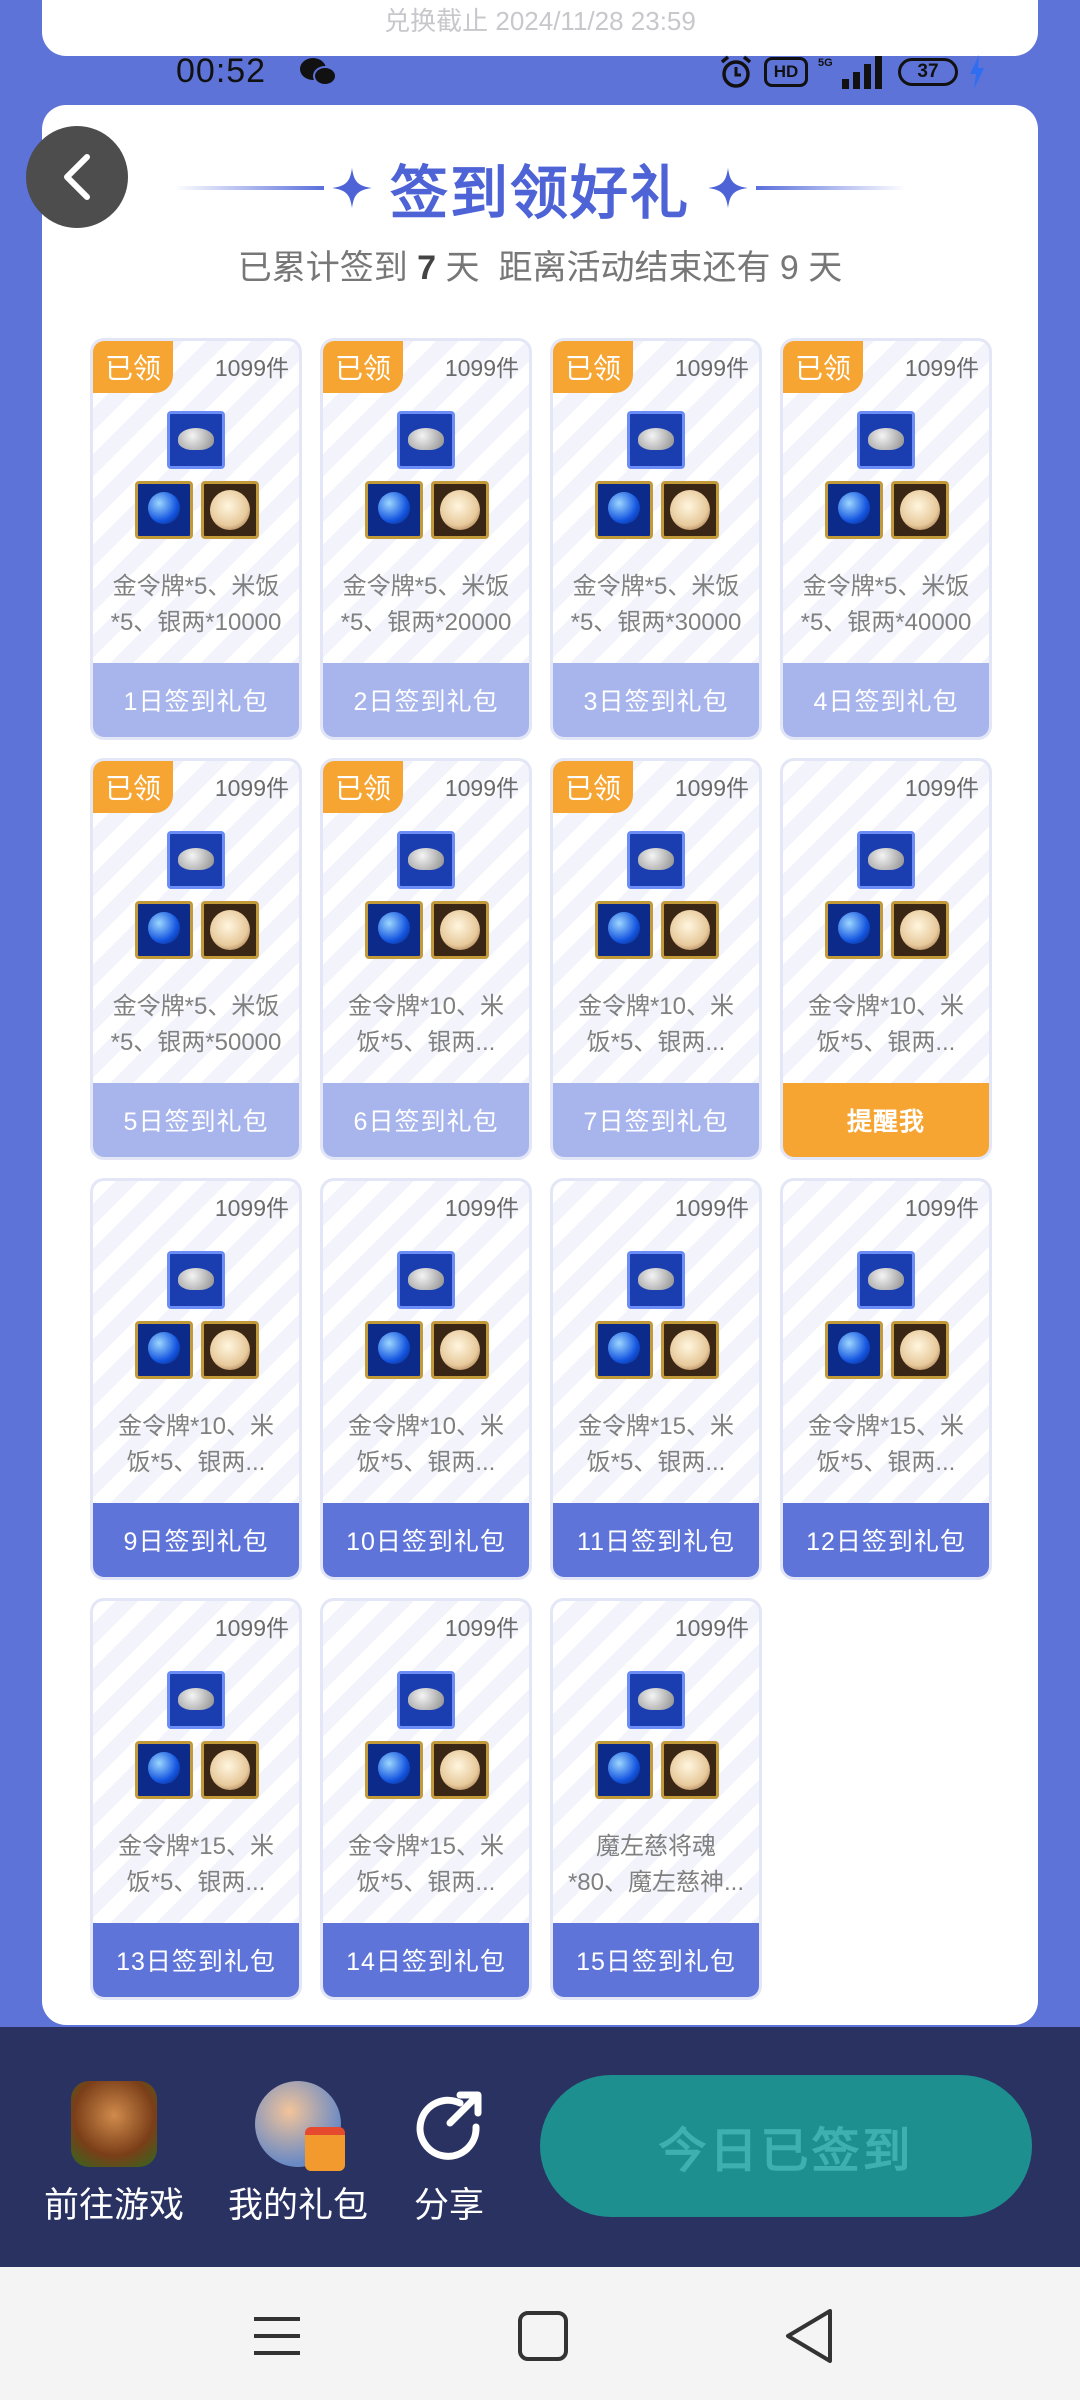  What do you see at coordinates (322, 268) in the screenshot?
I see `summary-prefix: 已累计签到` at bounding box center [322, 268].